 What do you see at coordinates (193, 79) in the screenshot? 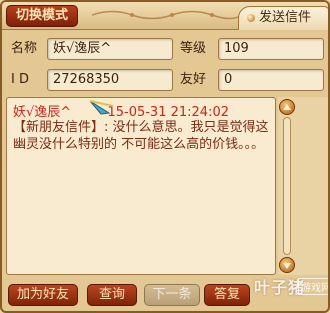
I see `friendship-label: 友好` at bounding box center [193, 79].